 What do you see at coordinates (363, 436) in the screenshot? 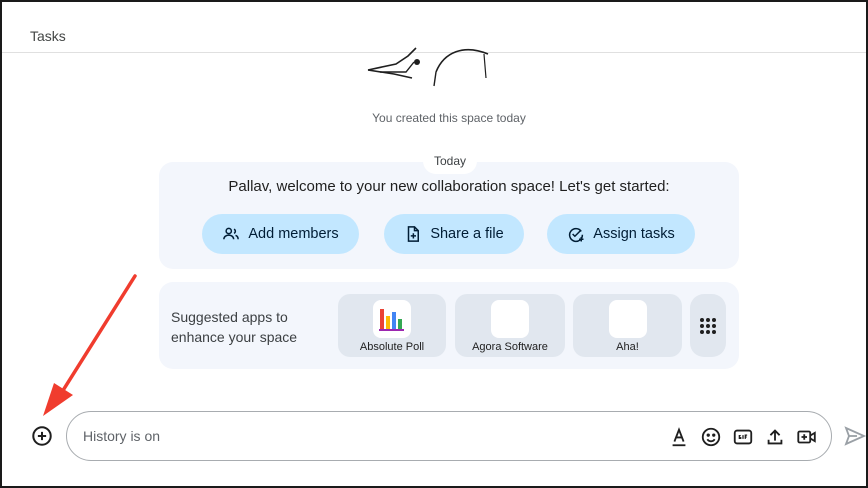
I see `message-input` at bounding box center [363, 436].